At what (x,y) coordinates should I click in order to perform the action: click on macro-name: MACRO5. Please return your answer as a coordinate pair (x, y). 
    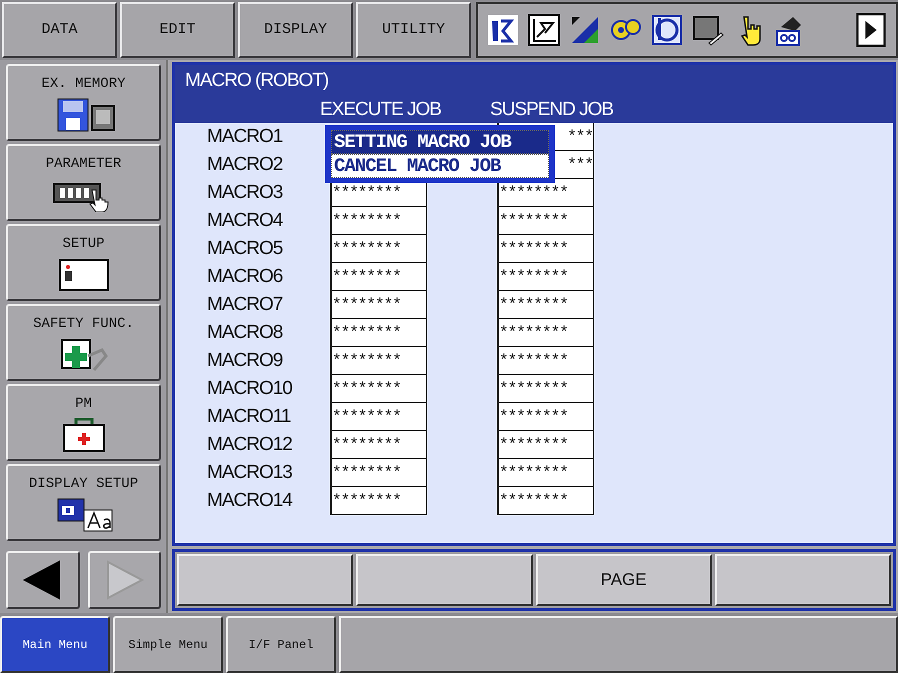
    Looking at the image, I should click on (245, 248).